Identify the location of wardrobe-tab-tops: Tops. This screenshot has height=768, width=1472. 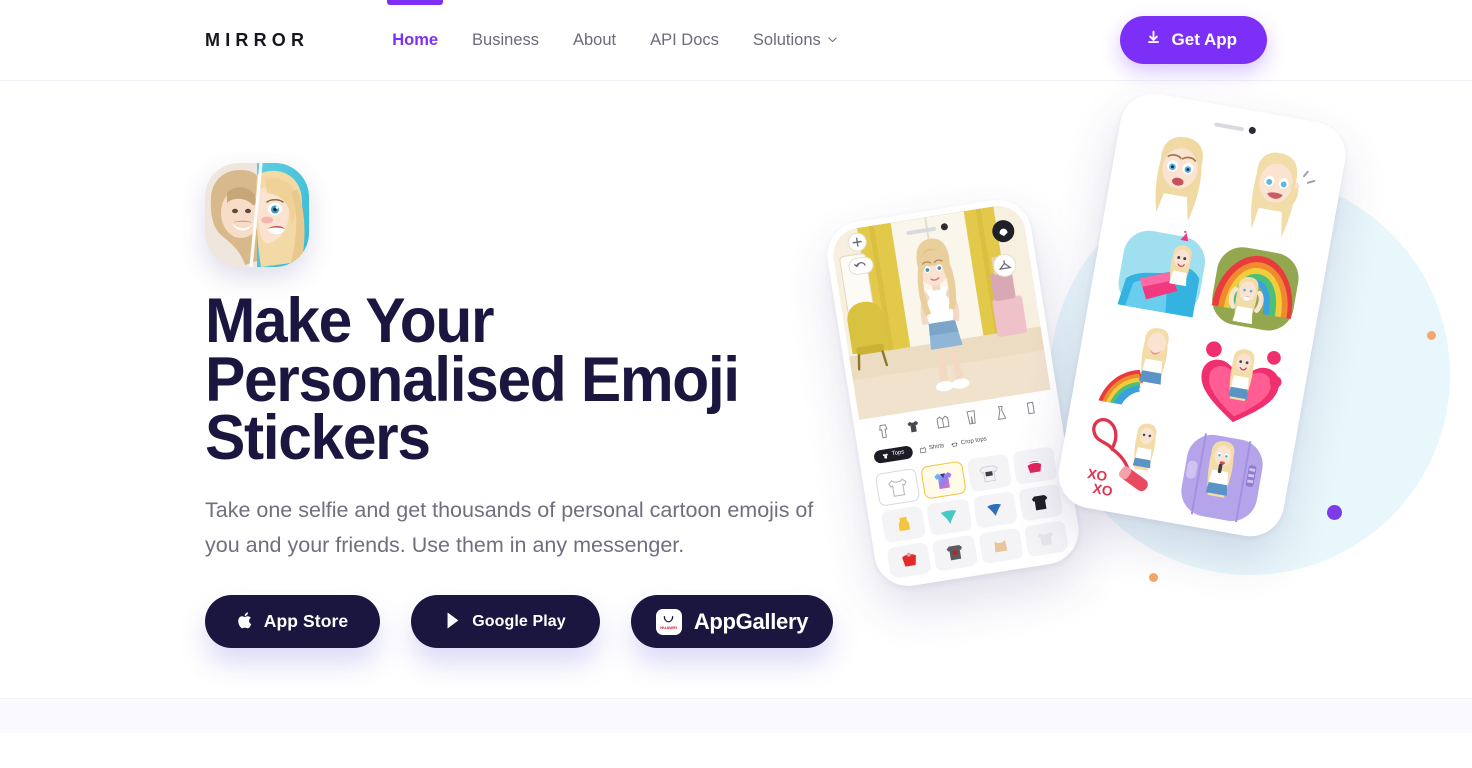
(893, 454).